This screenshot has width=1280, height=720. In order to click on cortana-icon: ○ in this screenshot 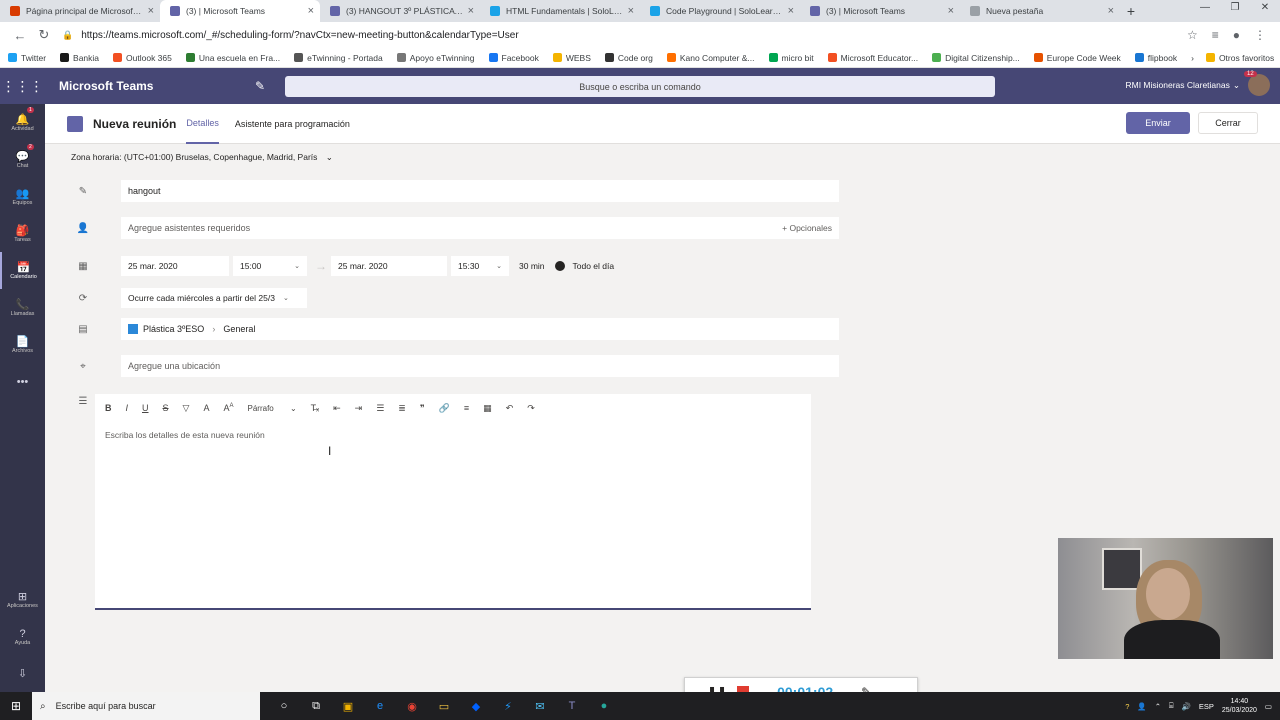, I will do `click(284, 706)`.